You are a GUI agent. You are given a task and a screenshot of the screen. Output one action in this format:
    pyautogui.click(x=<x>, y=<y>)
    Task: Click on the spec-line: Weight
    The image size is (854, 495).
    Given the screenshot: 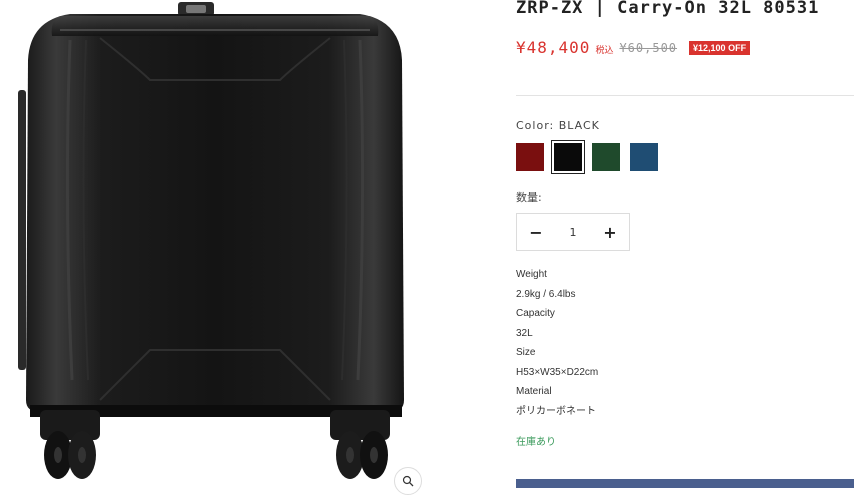 What is the action you would take?
    pyautogui.click(x=531, y=274)
    